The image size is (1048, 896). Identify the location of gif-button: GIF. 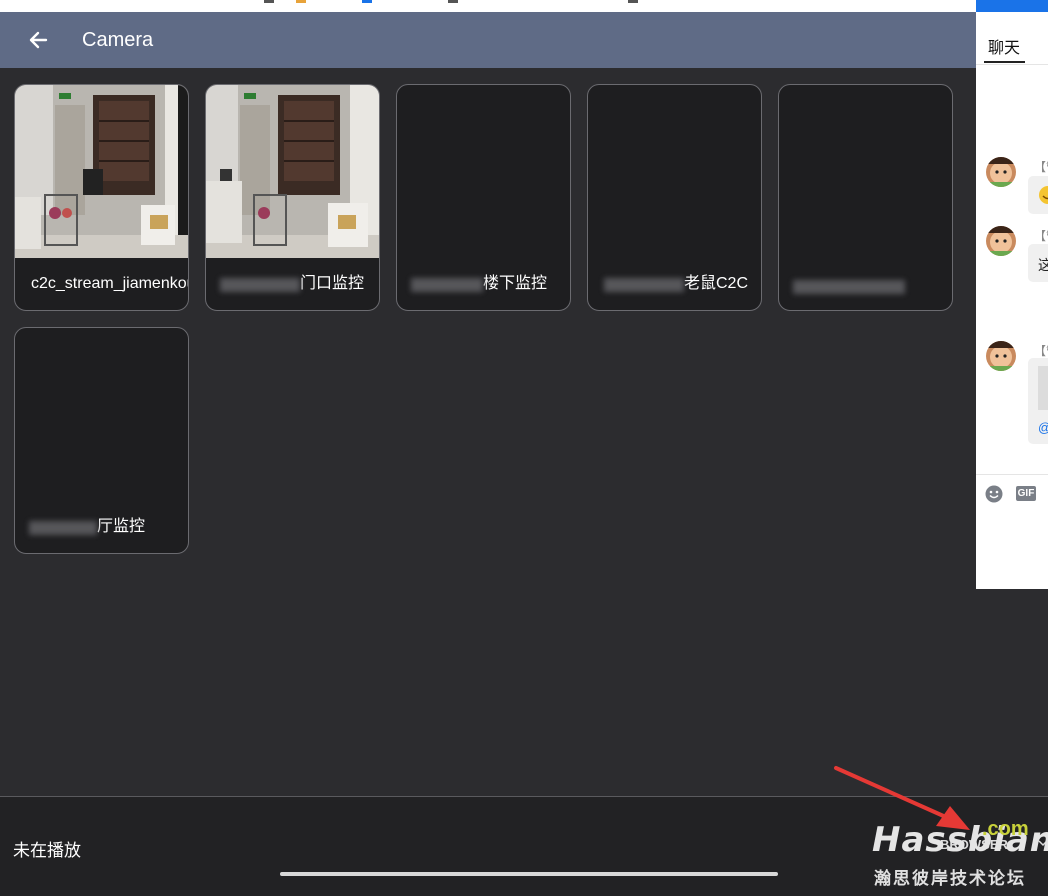
(1026, 493).